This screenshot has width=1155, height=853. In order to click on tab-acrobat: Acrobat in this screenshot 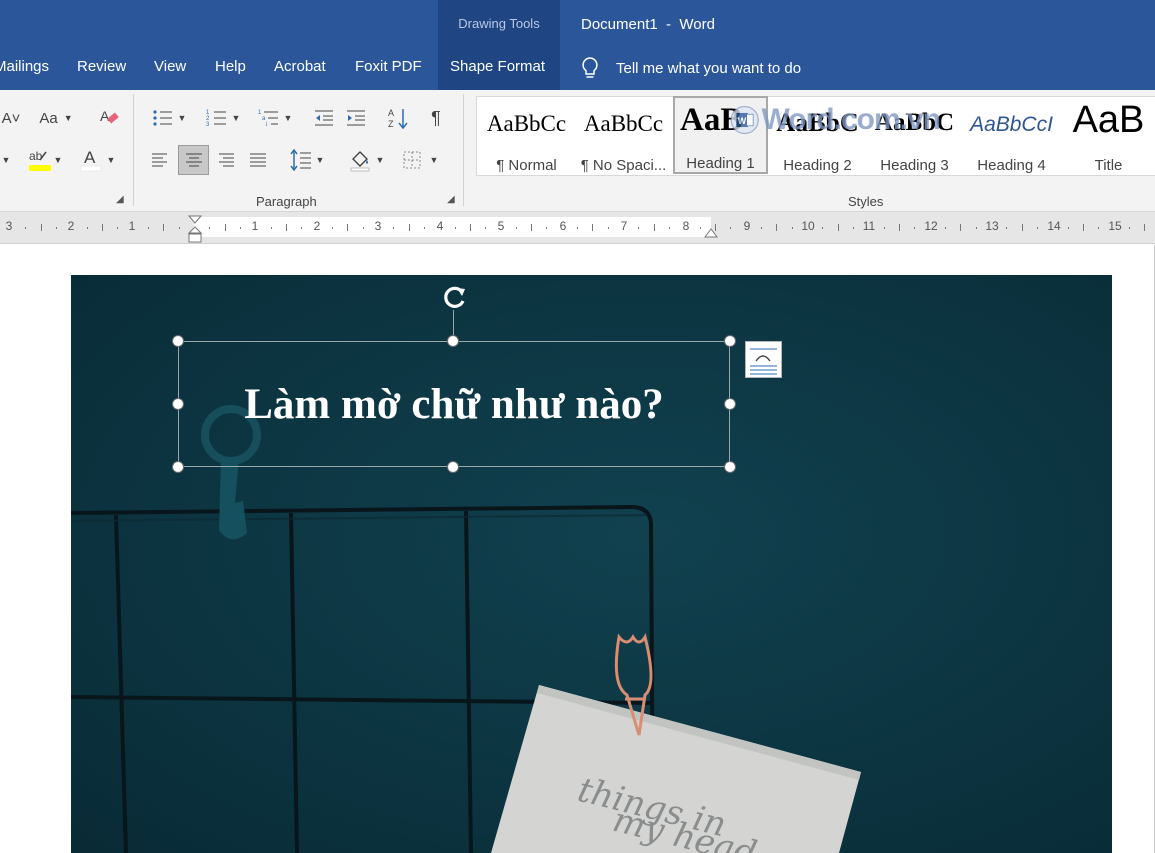, I will do `click(300, 66)`.